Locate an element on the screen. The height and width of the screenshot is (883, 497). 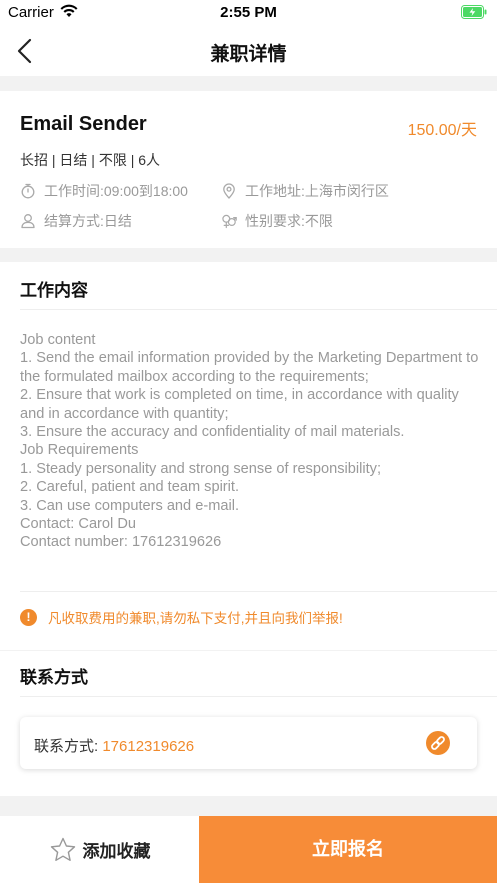
job-salary: 150.00/天 is located at coordinates (442, 130).